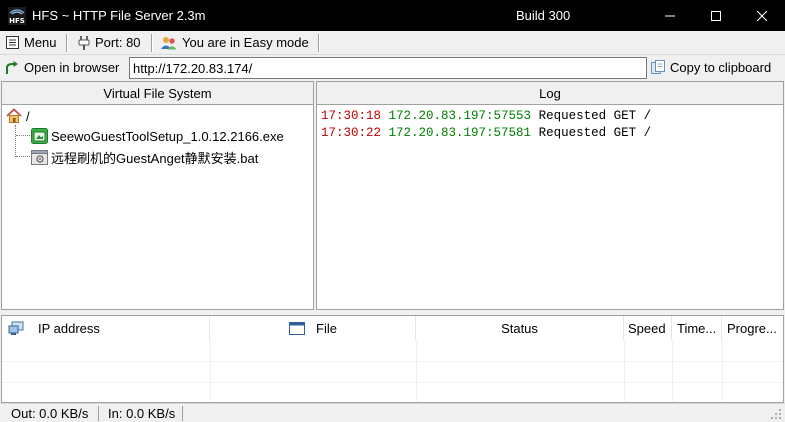 This screenshot has width=785, height=422. Describe the element at coordinates (658, 67) in the screenshot. I see `clipboard-icon` at that location.